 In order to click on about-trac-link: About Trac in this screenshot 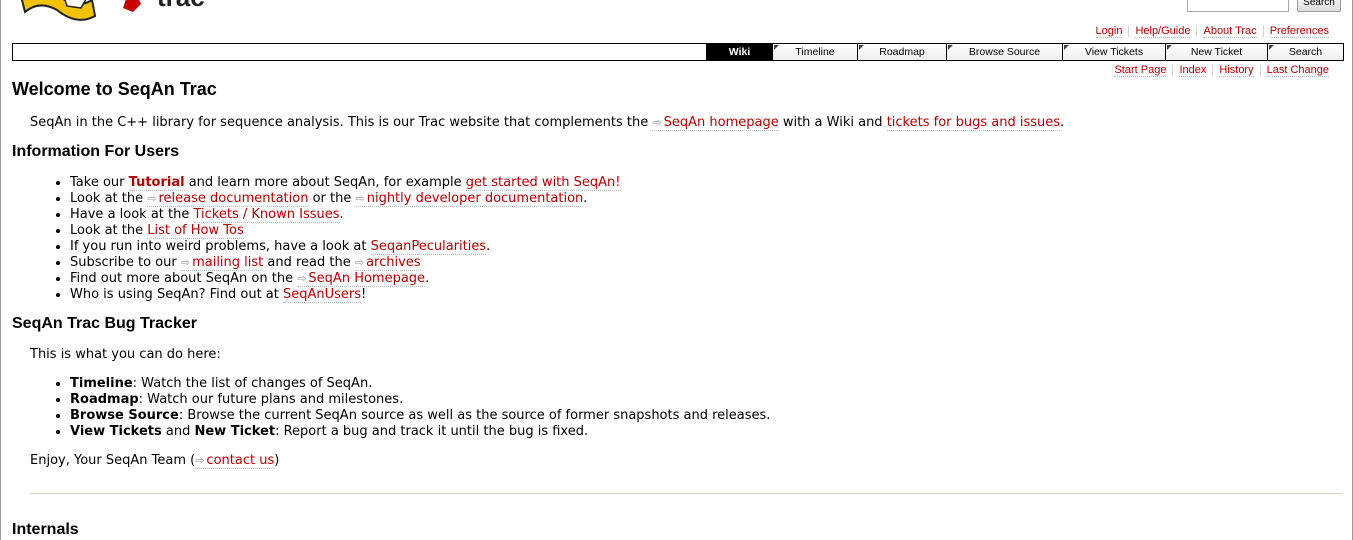, I will do `click(1230, 31)`.